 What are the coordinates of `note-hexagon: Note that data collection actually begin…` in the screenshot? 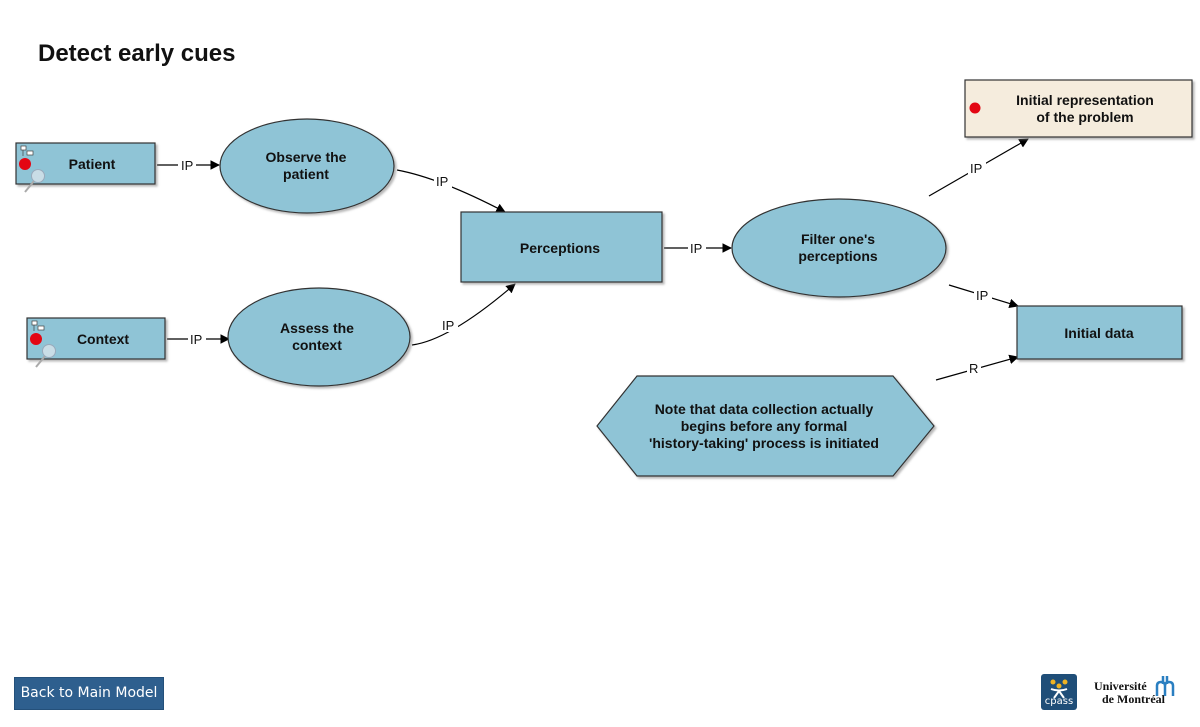 It's located at (765, 426).